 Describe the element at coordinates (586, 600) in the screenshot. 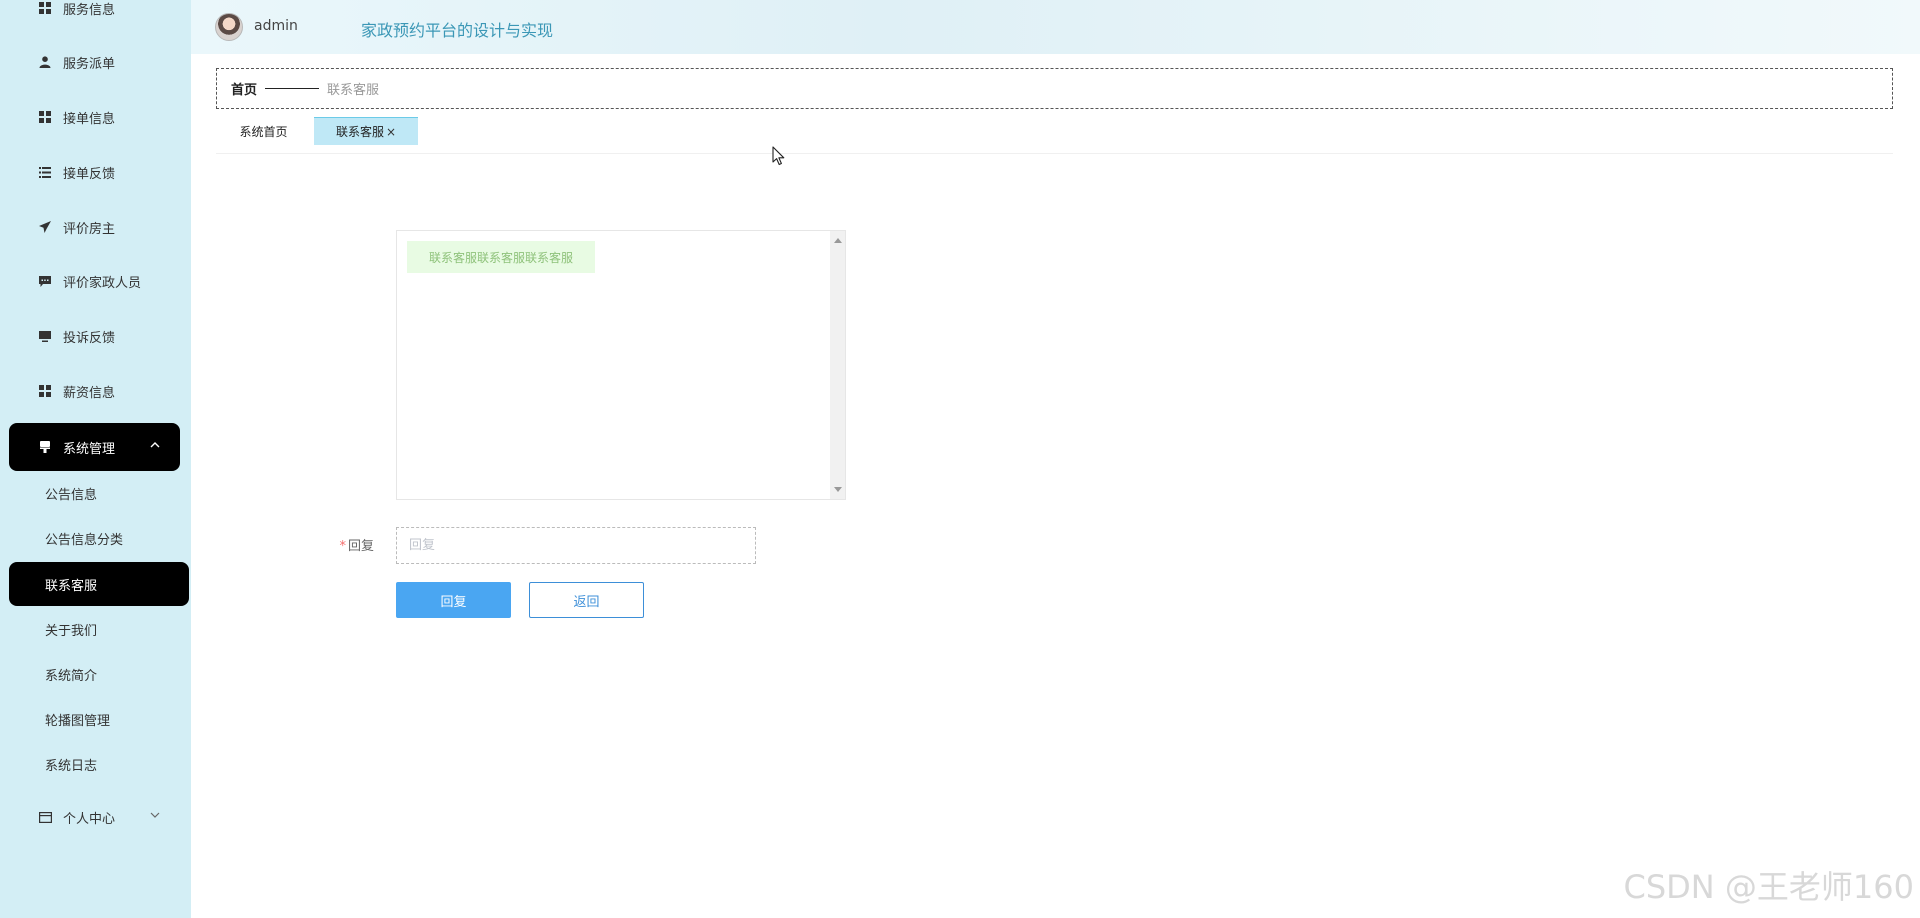

I see `back-button: 返回` at that location.